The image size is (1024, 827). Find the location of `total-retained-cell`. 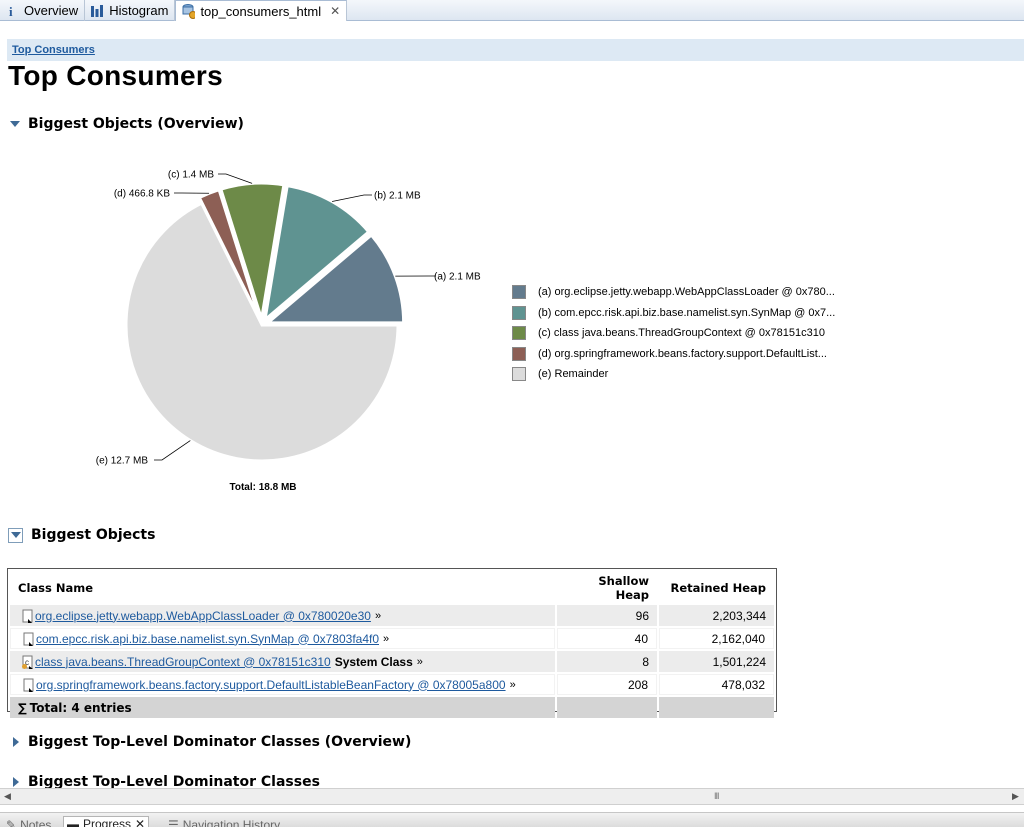

total-retained-cell is located at coordinates (716, 707).